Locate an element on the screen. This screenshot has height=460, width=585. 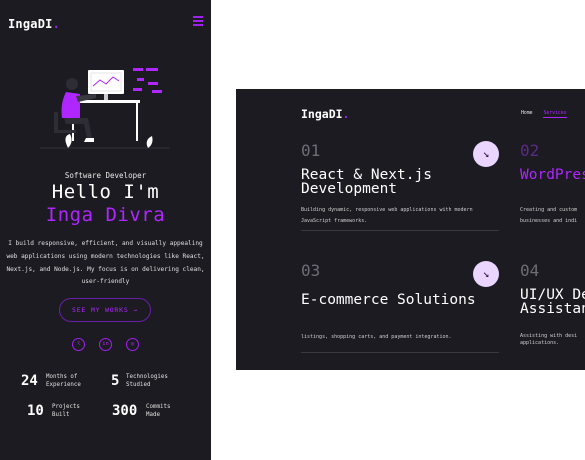
hero-greeting: Hello I'm is located at coordinates (105, 192).